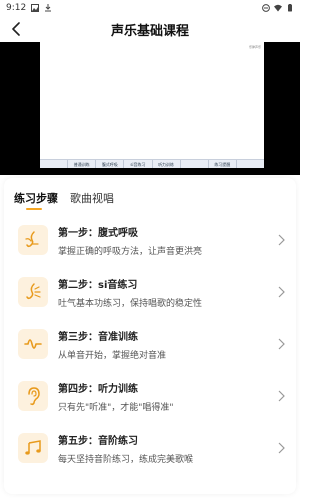 Image resolution: width=320 pixels, height=500 pixels. Describe the element at coordinates (116, 407) in the screenshot. I see `step-desc: 只有先"听准"，才能"唱得准"` at that location.